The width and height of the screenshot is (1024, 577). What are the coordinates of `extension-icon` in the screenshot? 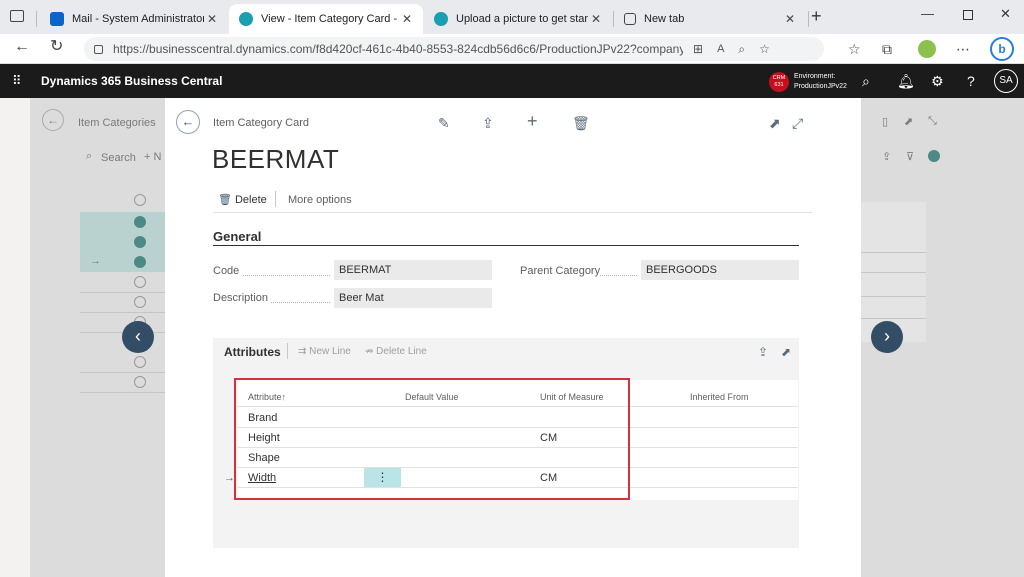 It's located at (927, 49).